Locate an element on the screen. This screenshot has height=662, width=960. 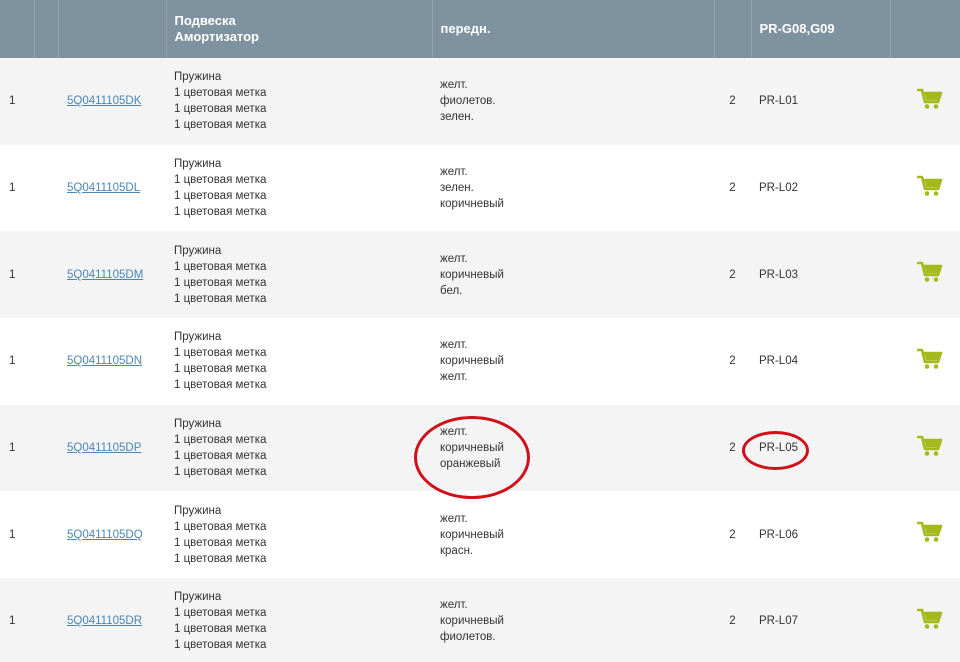
header-row: Подвеска Амортизатор передн. PR-G08,G09 is located at coordinates (480, 29).